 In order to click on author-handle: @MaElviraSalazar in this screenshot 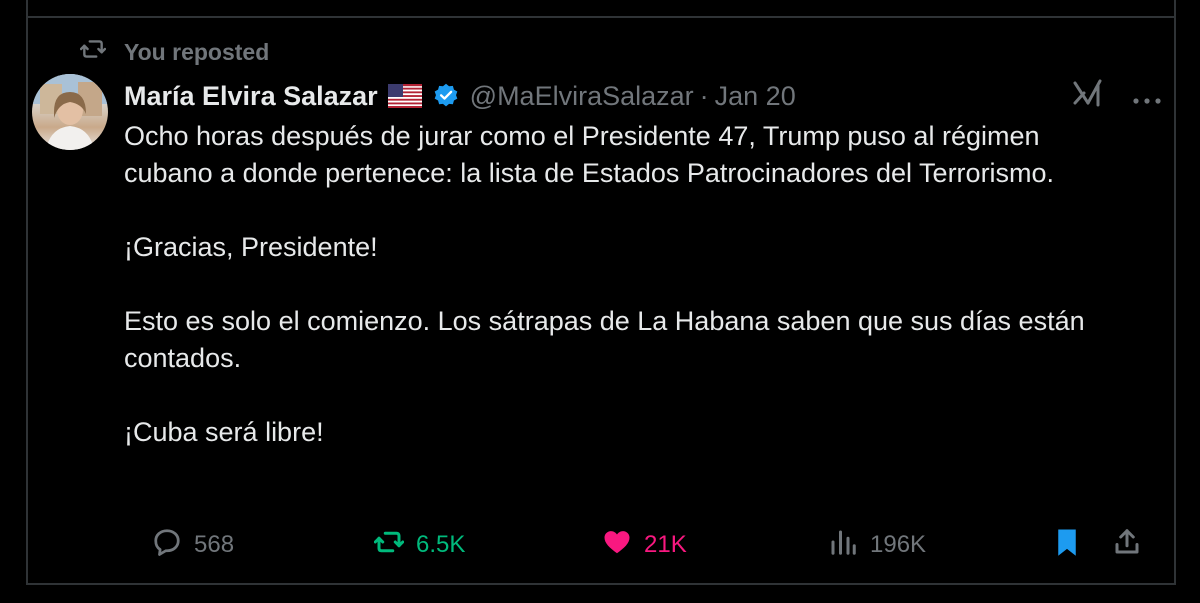, I will do `click(582, 96)`.